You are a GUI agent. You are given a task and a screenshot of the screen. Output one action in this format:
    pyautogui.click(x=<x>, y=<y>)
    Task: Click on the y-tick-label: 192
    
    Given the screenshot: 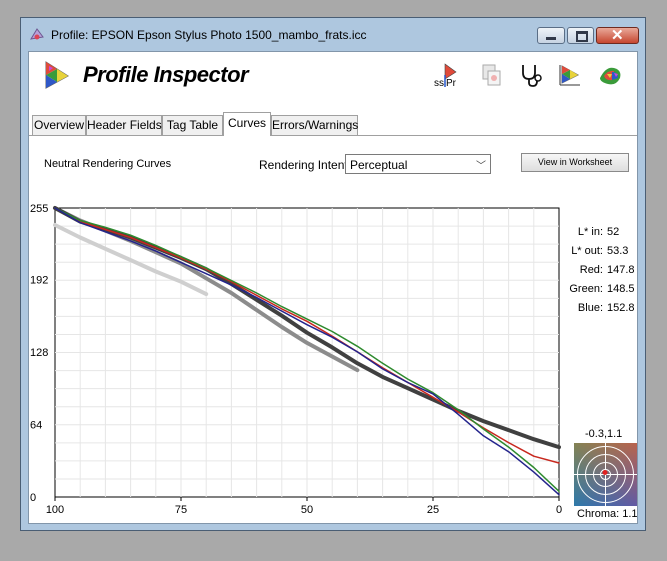 What is the action you would take?
    pyautogui.click(x=39, y=280)
    